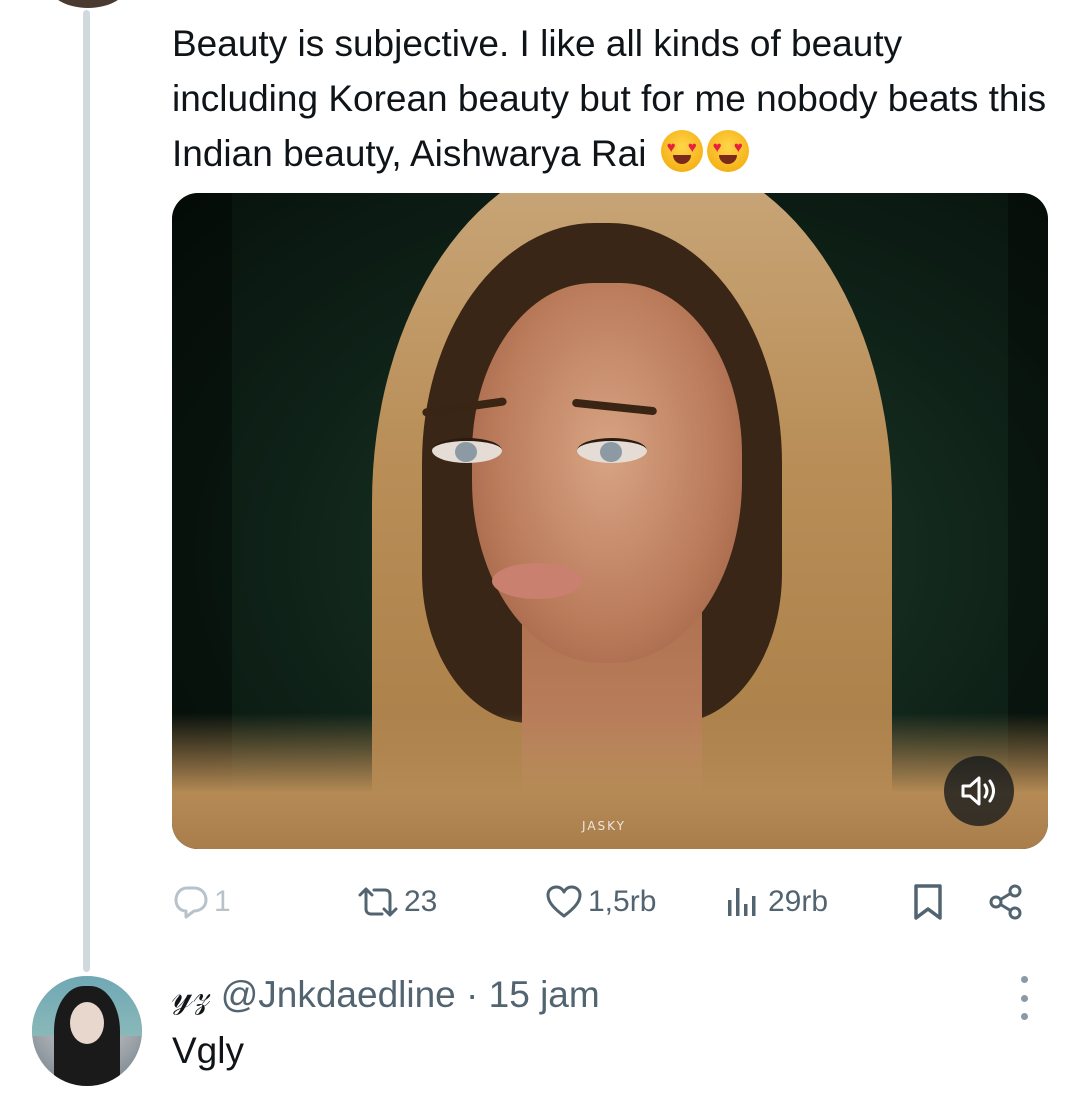 The image size is (1080, 1093). Describe the element at coordinates (622, 901) in the screenshot. I see `like-count: 1,5rb` at that location.